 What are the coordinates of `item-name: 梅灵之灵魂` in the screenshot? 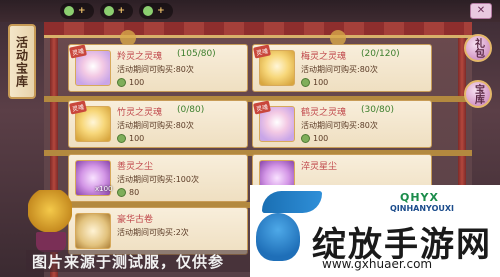 It's located at (324, 57).